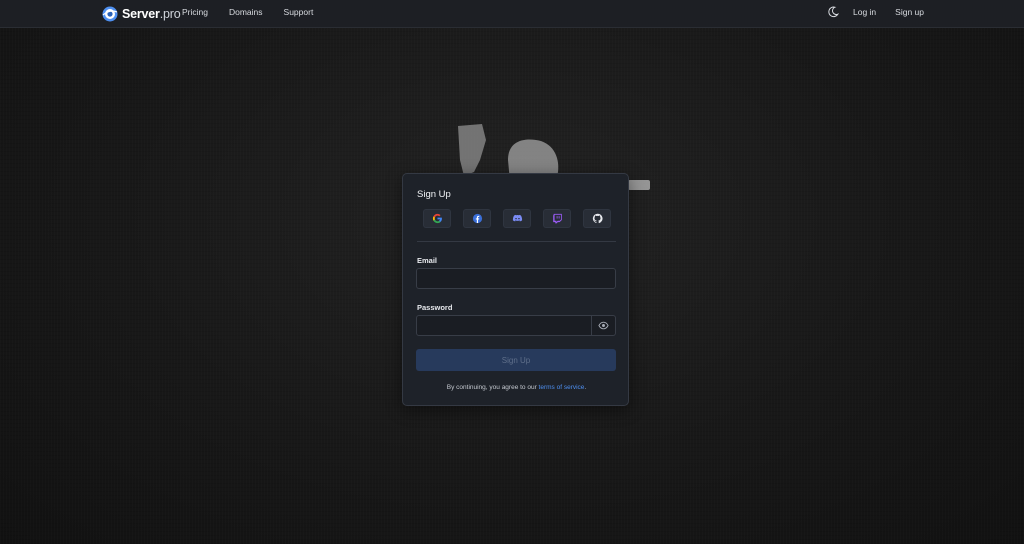 This screenshot has width=1024, height=544. What do you see at coordinates (434, 194) in the screenshot?
I see `signup-title: Sign Up` at bounding box center [434, 194].